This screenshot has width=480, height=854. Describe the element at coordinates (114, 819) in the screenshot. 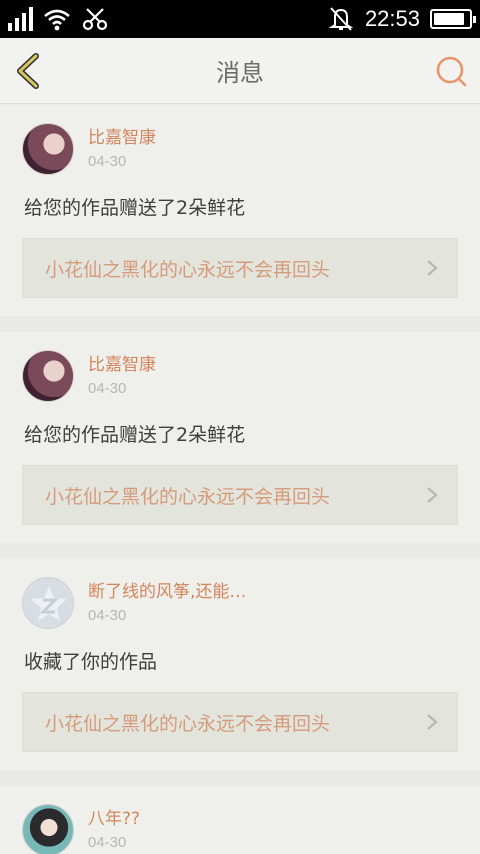

I see `username: 八年??` at that location.